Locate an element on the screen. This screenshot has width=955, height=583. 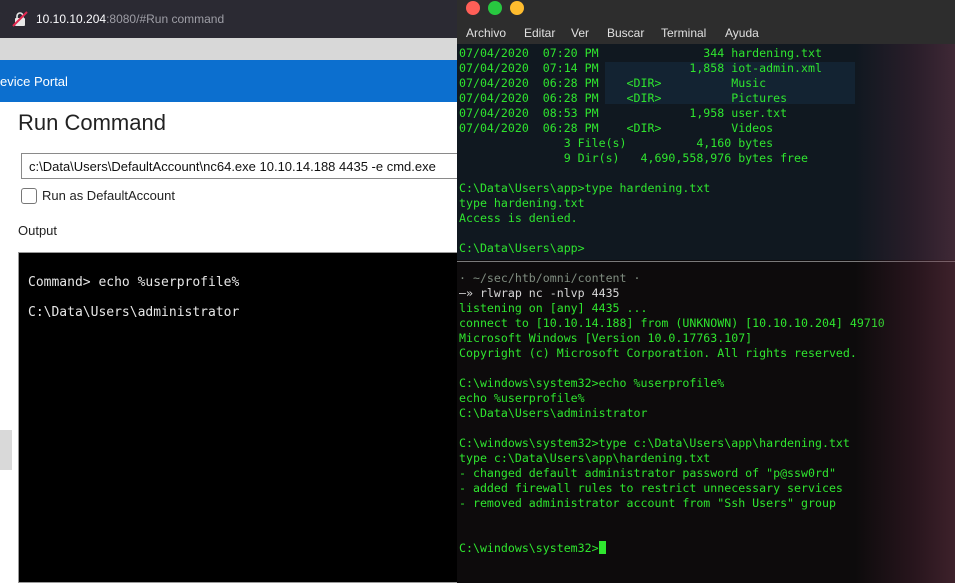
terminal-line: 07/04/2020 06:28 PM <DIR> Pictures is located at coordinates (623, 98).